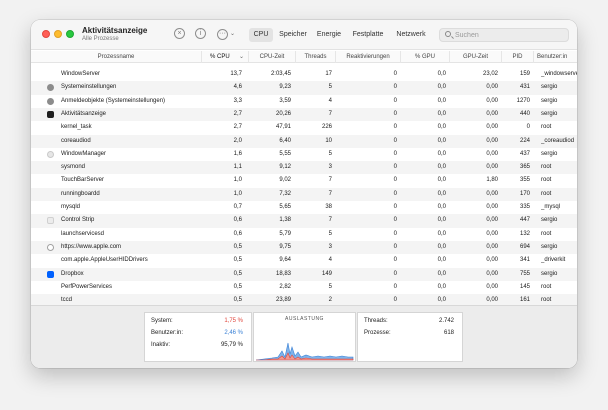 The height and width of the screenshot is (410, 608). What do you see at coordinates (84, 113) in the screenshot?
I see `cell-process-name: Aktivitätsanzeige` at bounding box center [84, 113].